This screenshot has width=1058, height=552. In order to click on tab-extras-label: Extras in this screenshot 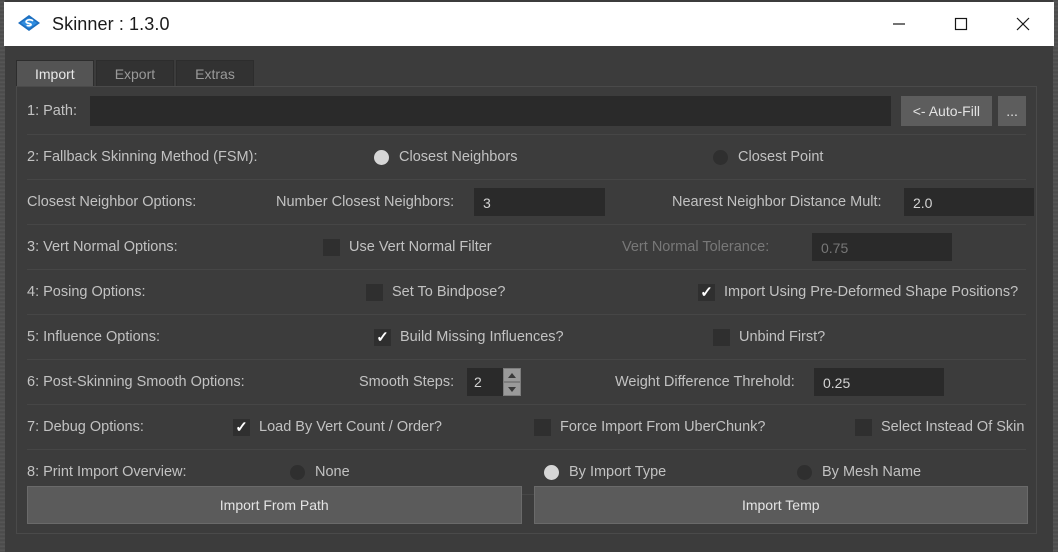, I will do `click(215, 73)`.